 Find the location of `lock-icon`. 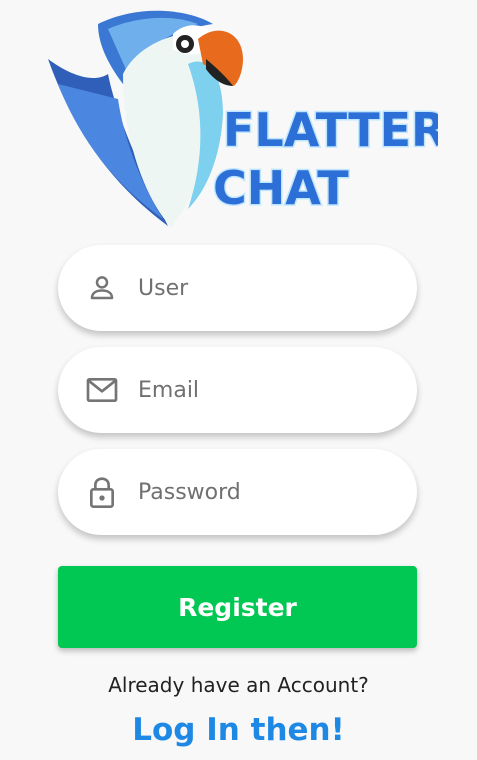

lock-icon is located at coordinates (102, 492).